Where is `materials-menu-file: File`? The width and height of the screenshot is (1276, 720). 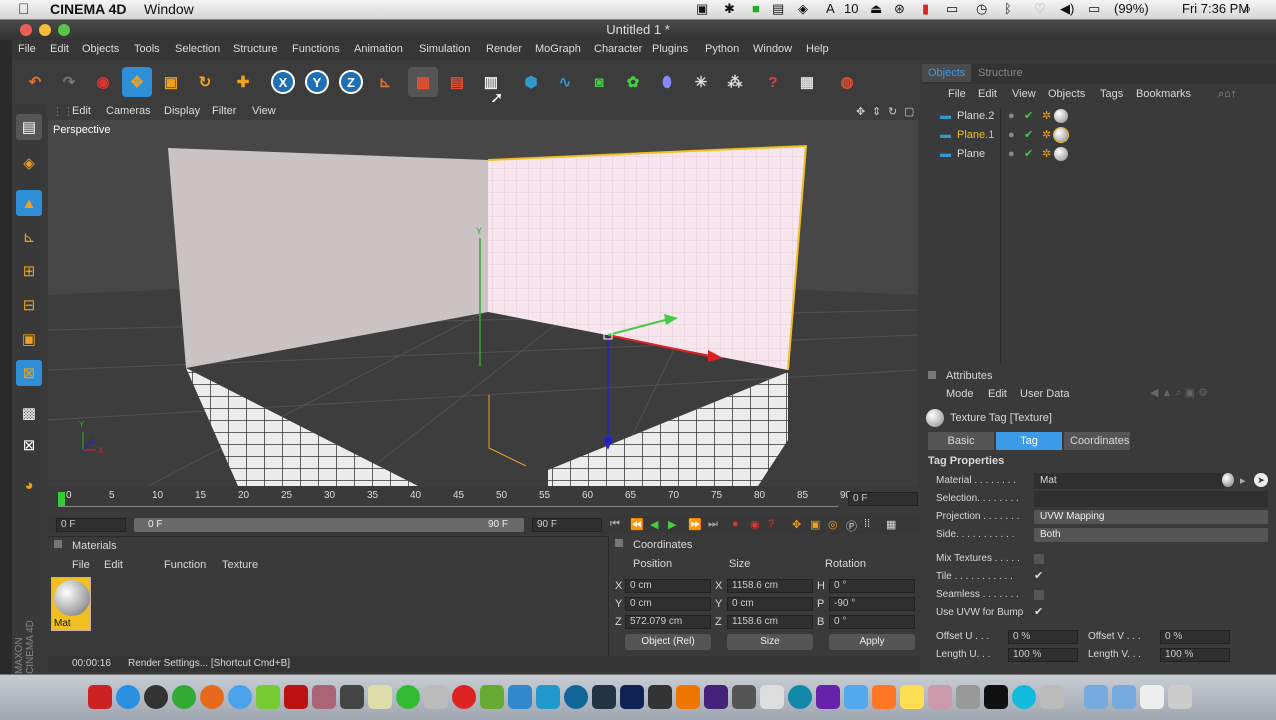
materials-menu-file: File is located at coordinates (81, 565).